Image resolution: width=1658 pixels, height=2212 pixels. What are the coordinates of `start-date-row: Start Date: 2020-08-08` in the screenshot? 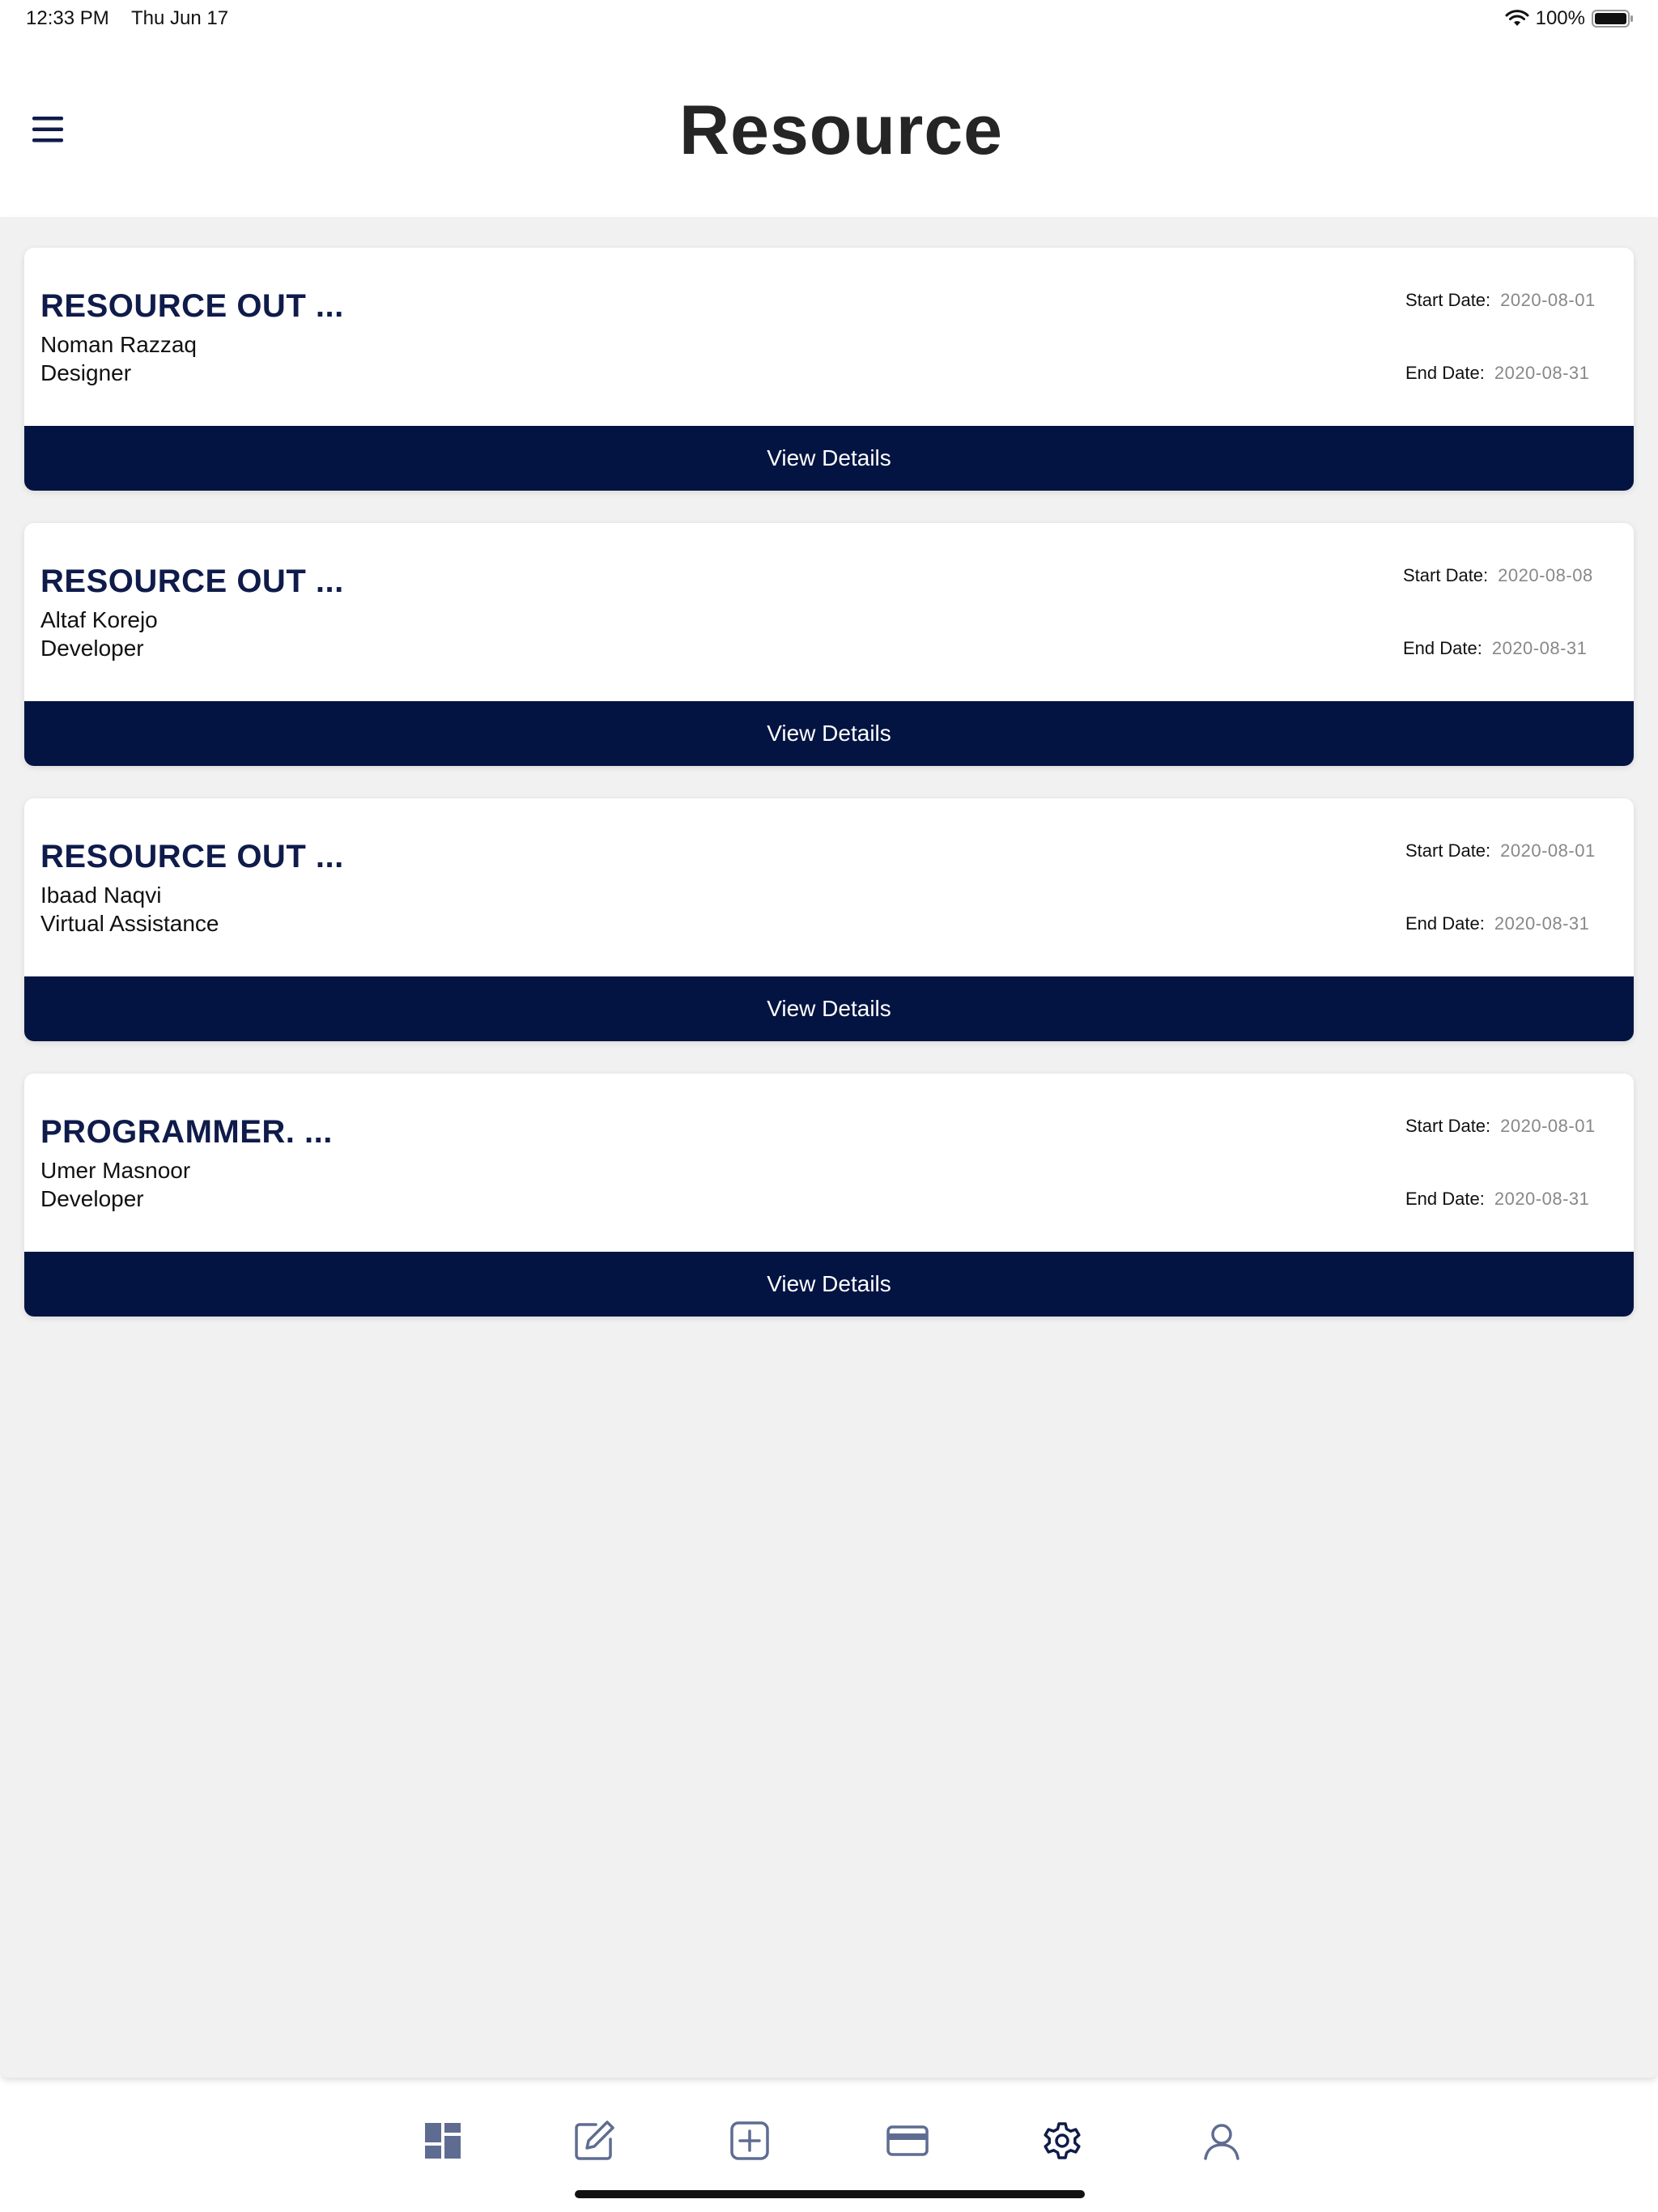 It's located at (1498, 576).